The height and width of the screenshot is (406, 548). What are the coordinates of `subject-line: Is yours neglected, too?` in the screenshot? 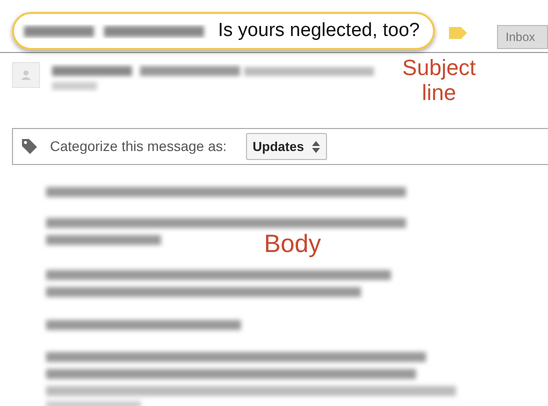 It's located at (319, 30).